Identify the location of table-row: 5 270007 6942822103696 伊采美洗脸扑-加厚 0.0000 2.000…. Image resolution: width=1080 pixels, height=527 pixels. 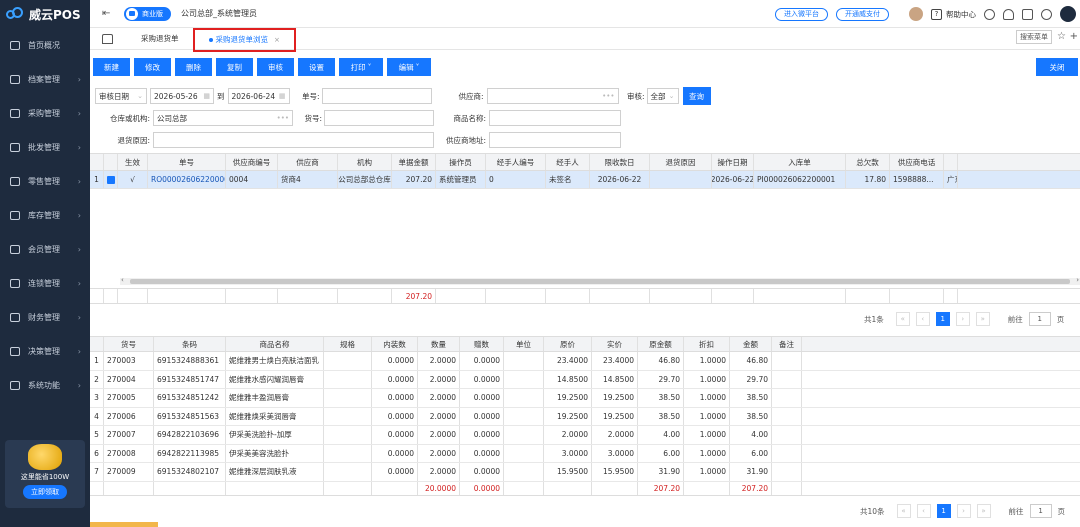
(585, 435).